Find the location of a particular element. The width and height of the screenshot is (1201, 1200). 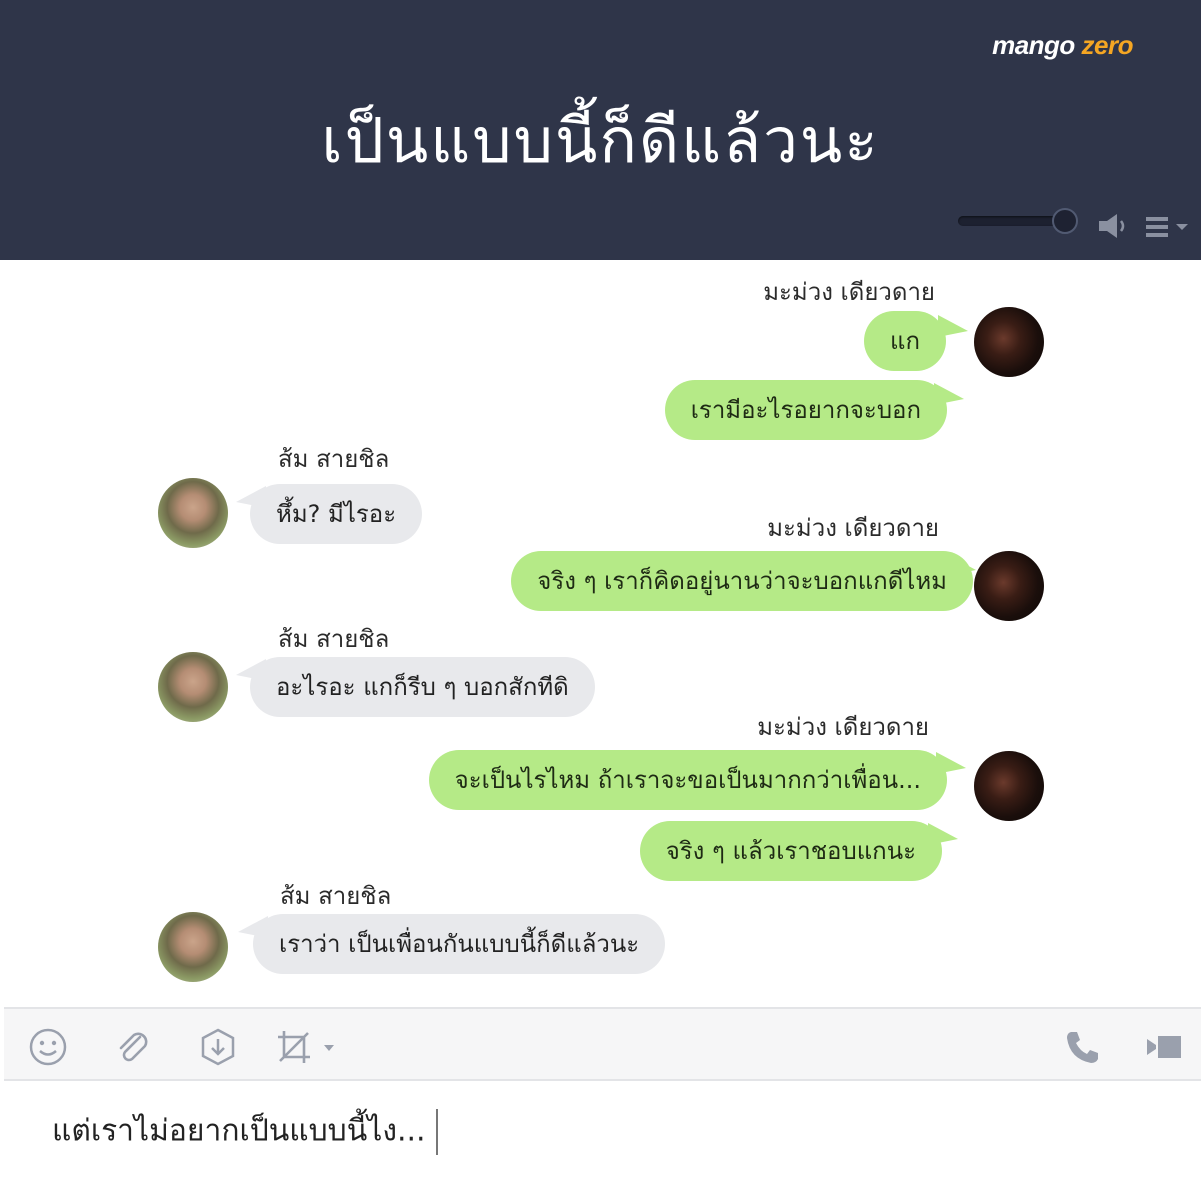

menu-icon is located at coordinates (1168, 227).